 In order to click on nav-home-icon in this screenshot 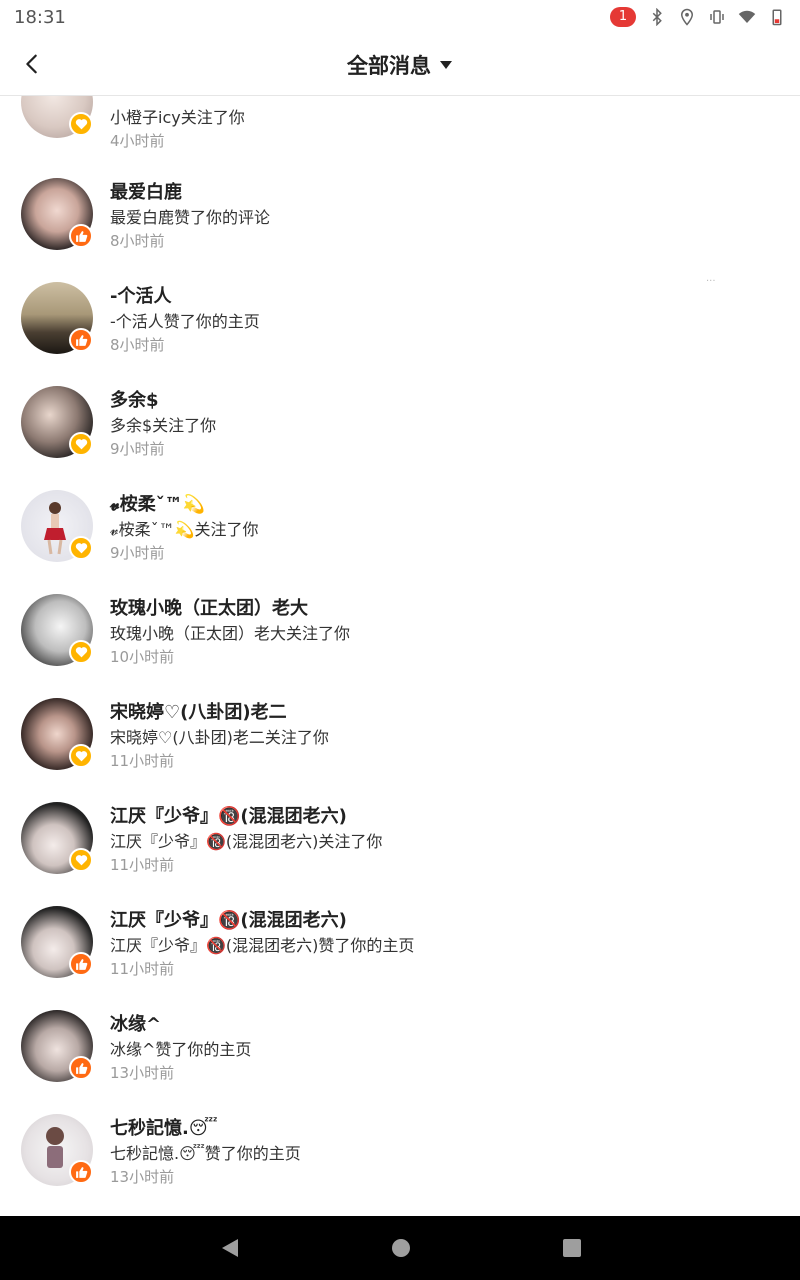, I will do `click(401, 1248)`.